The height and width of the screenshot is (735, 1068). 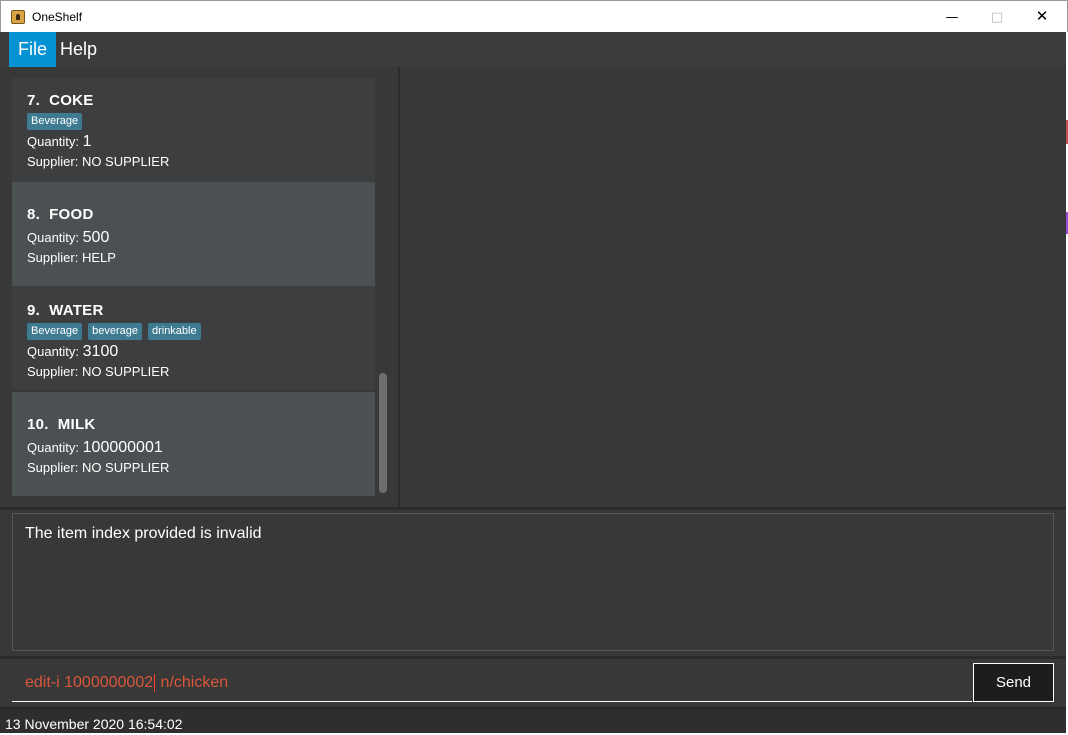 I want to click on item-supplier: Supplier: HELP, so click(x=71, y=257).